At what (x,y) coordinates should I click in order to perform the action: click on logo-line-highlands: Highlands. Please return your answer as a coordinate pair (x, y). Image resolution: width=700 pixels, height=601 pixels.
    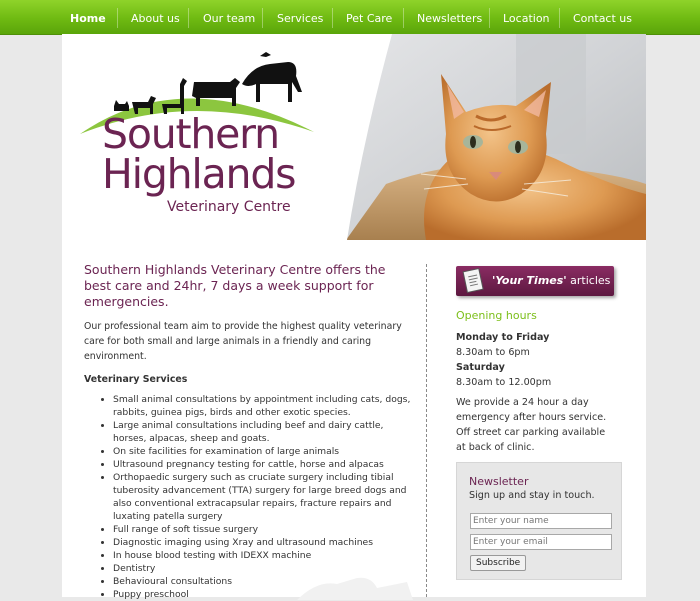
    Looking at the image, I should click on (199, 174).